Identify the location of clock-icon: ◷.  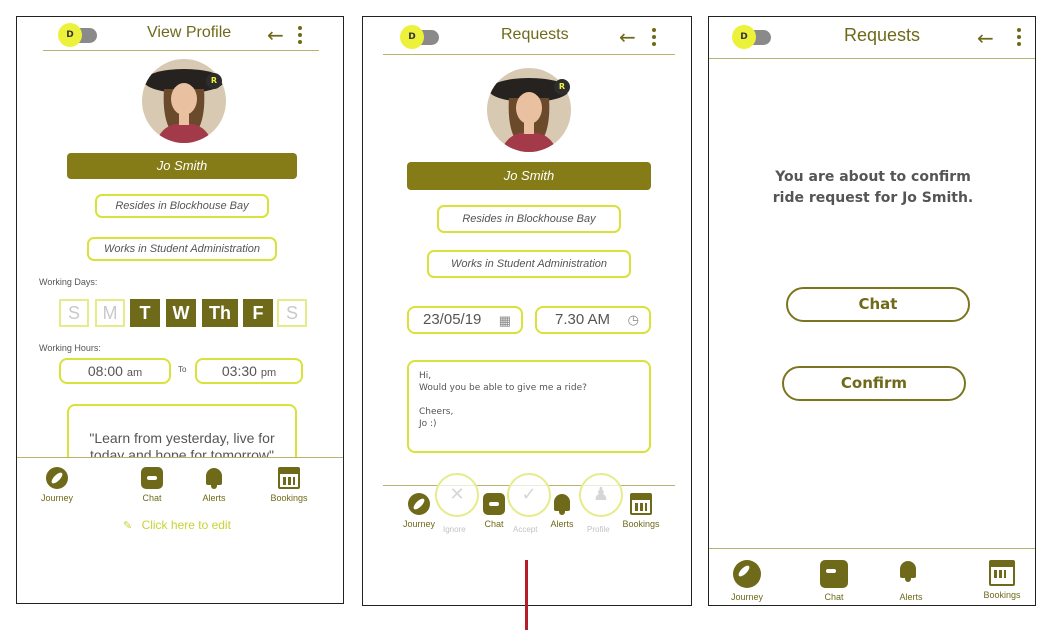
(633, 319).